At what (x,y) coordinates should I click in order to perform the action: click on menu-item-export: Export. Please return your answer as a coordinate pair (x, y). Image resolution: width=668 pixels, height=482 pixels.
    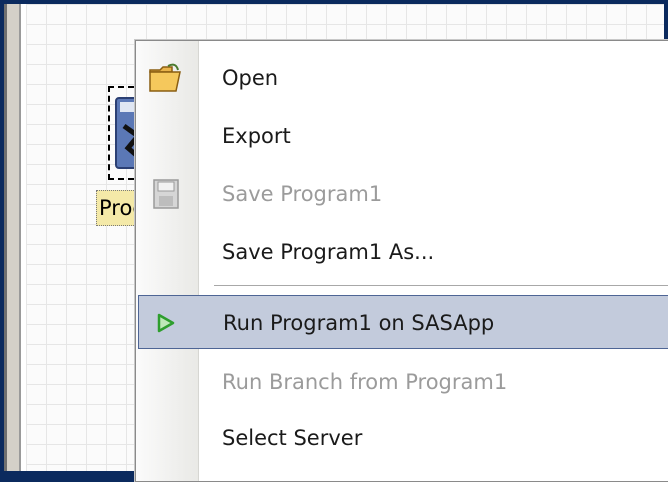
    Looking at the image, I should click on (402, 136).